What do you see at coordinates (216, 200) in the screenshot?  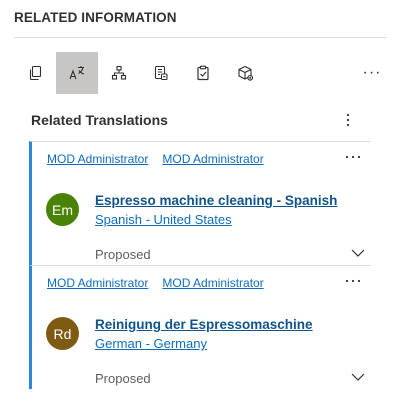 I see `translation-title-link: Espresso machine cleaning - Spanish` at bounding box center [216, 200].